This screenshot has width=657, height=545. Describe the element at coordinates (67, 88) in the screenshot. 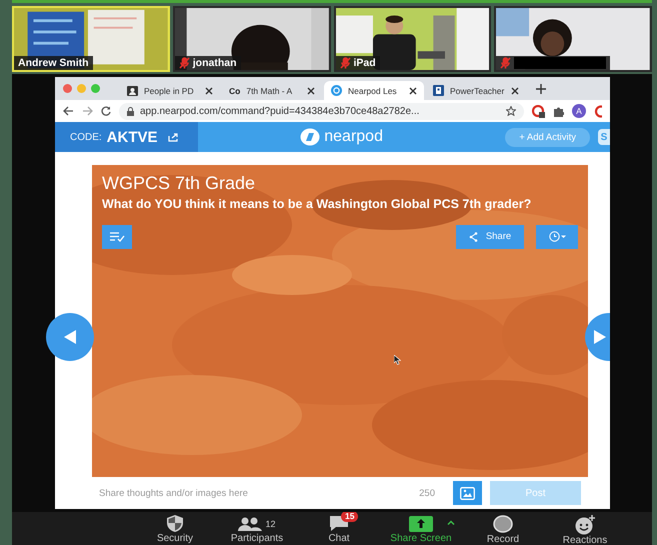

I see `close-window-icon` at that location.